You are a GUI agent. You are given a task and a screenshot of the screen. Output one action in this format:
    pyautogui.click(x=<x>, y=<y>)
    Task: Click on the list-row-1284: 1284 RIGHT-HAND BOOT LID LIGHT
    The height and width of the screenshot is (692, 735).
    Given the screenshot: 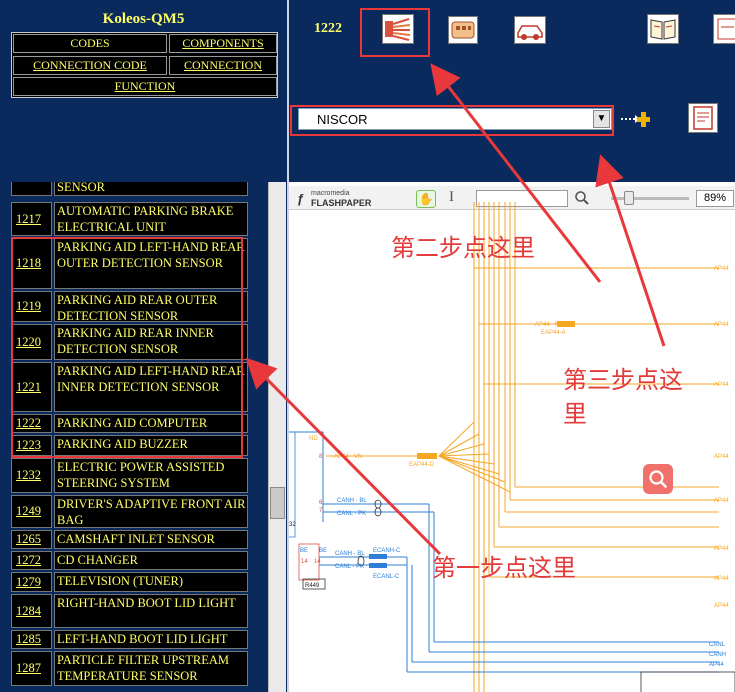 What is the action you would take?
    pyautogui.click(x=129, y=611)
    